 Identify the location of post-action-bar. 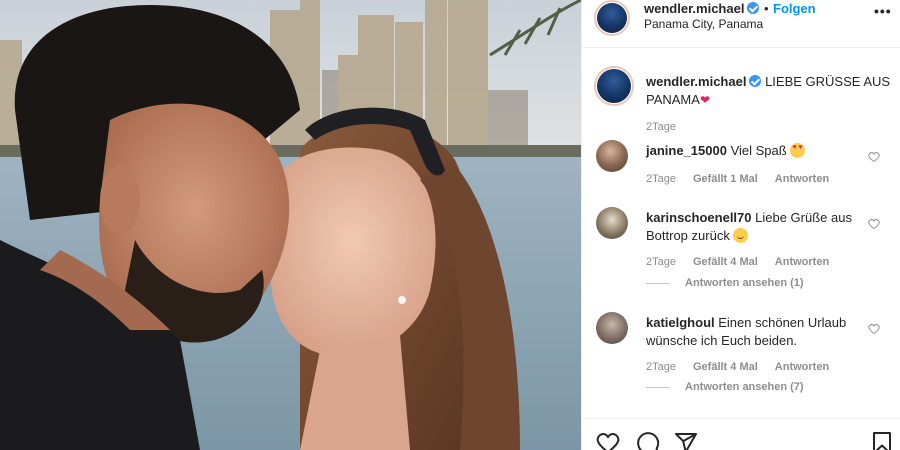
(741, 434).